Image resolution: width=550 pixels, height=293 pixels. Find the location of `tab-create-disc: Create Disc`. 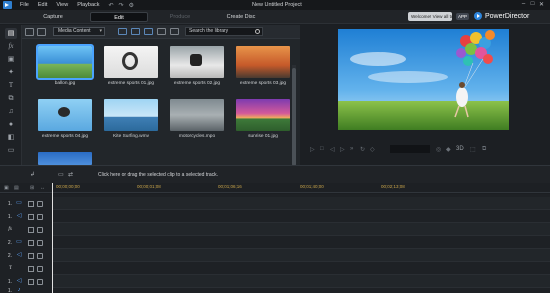

tab-create-disc: Create Disc is located at coordinates (241, 17).